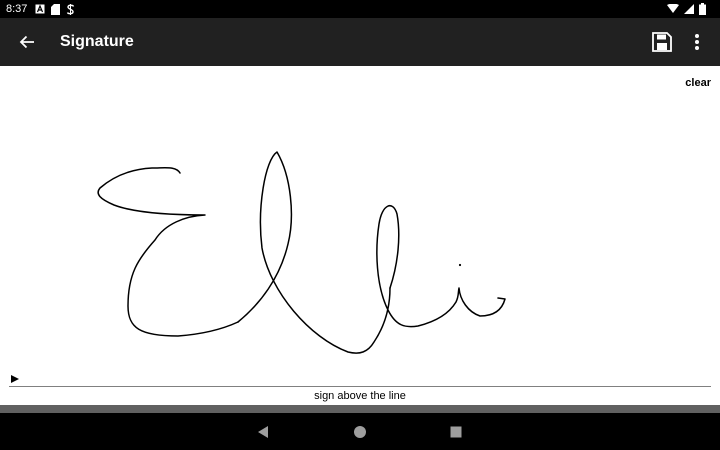  What do you see at coordinates (460, 265) in the screenshot?
I see `signature-dot` at bounding box center [460, 265].